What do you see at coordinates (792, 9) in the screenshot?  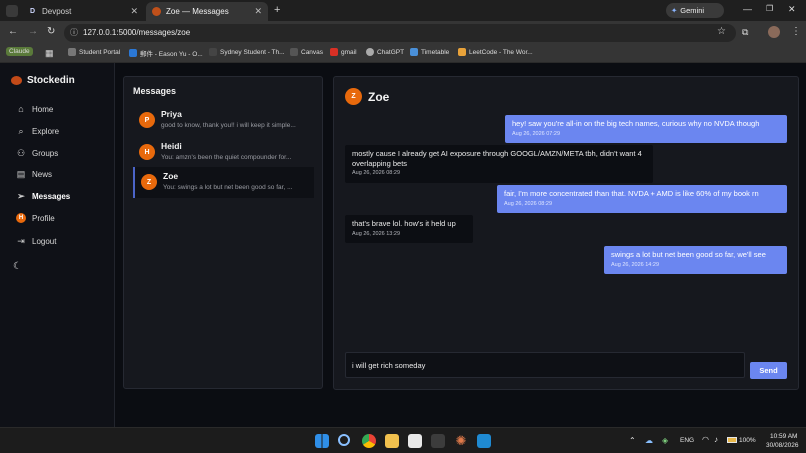 I see `close-window-button: ✕` at bounding box center [792, 9].